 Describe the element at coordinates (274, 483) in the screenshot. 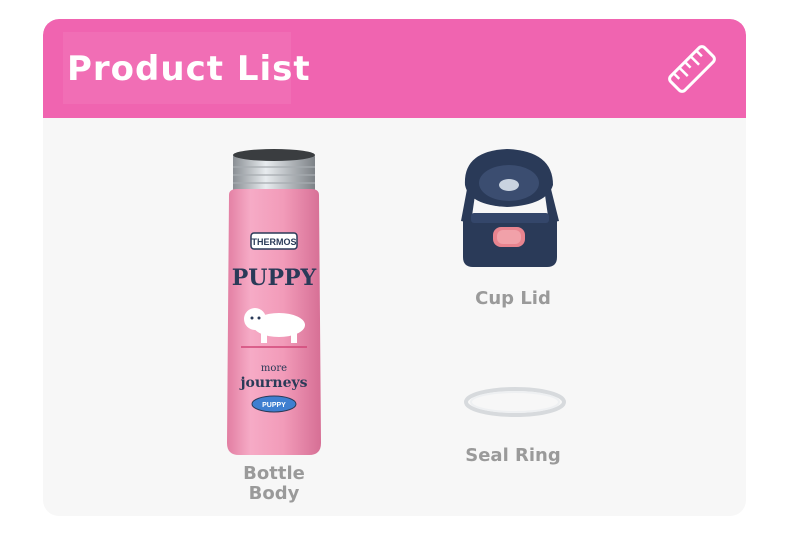

I see `bottle-body-label: Bottle Body` at that location.